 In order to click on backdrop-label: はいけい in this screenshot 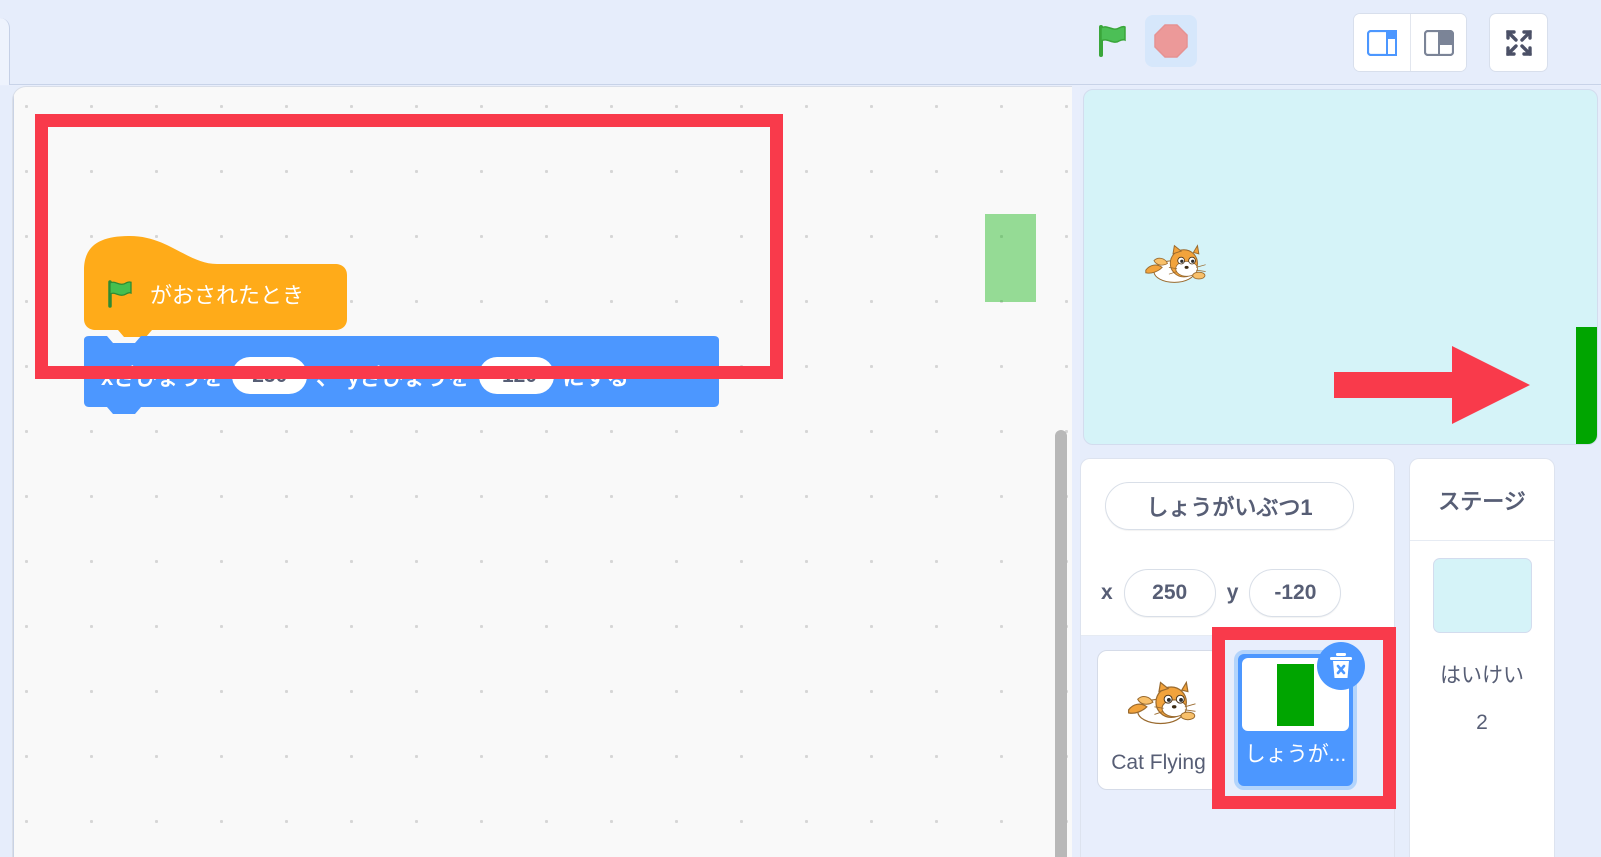, I will do `click(1482, 675)`.